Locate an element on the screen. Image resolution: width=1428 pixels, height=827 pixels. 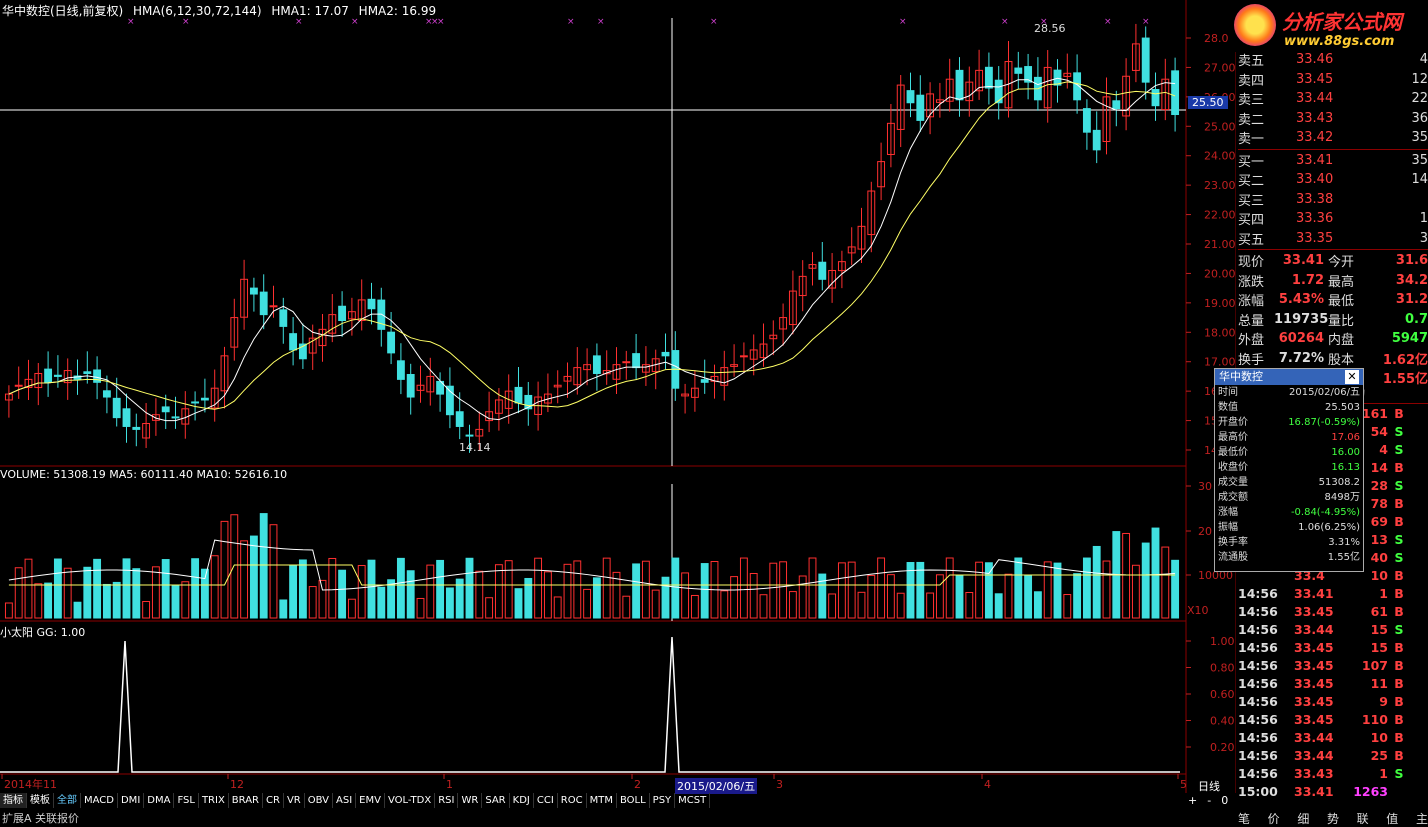
stat-value: 119735 is located at coordinates (1301, 319).